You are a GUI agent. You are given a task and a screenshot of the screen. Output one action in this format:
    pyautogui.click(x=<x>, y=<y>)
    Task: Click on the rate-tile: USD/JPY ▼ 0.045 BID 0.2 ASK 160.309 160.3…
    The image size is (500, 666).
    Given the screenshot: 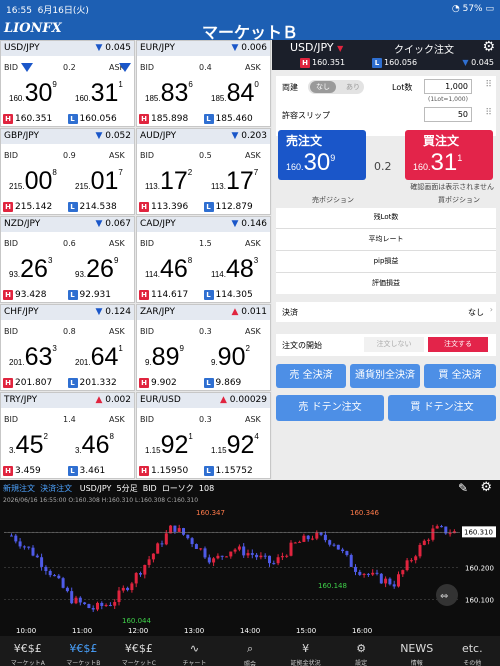 What is the action you would take?
    pyautogui.click(x=67, y=83)
    